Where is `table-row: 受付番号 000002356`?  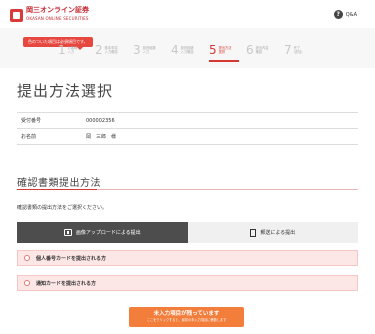 table-row: 受付番号 000002356 is located at coordinates (187, 121).